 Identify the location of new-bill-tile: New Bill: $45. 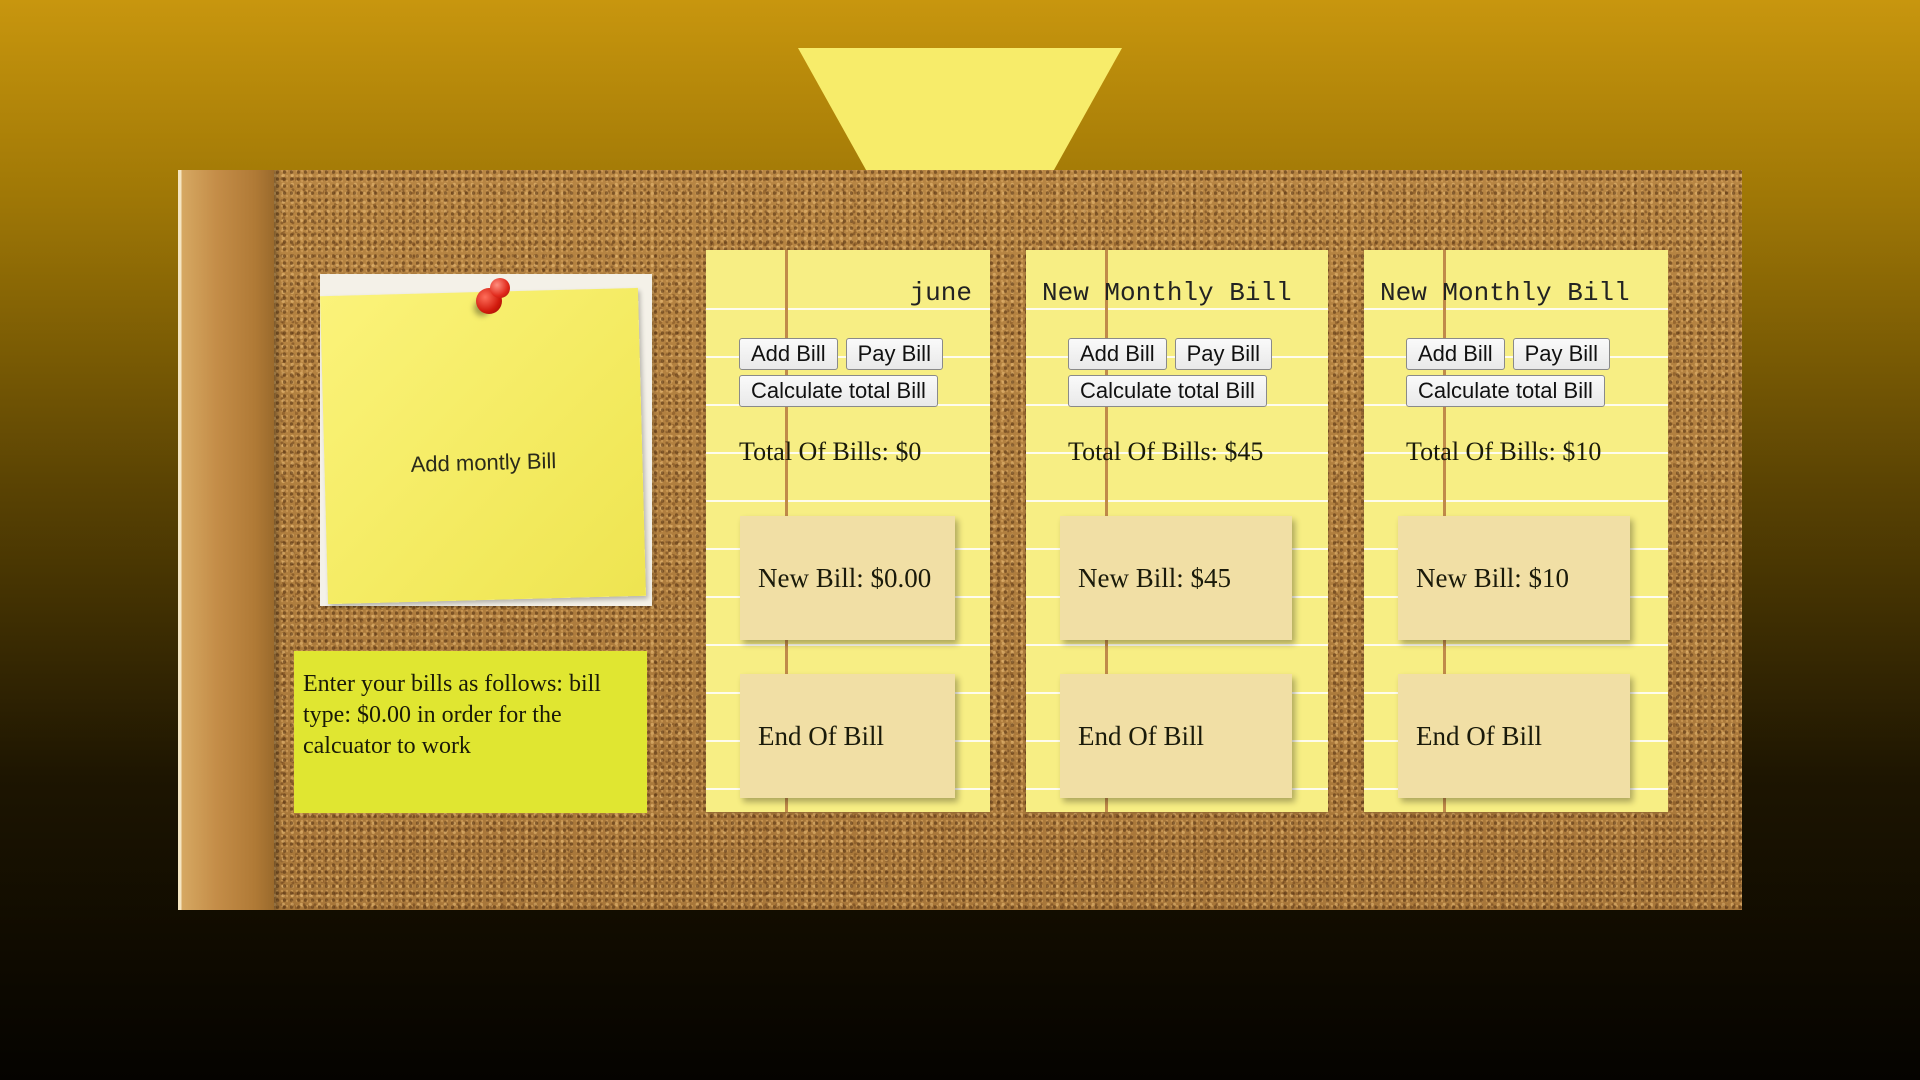
(1176, 578).